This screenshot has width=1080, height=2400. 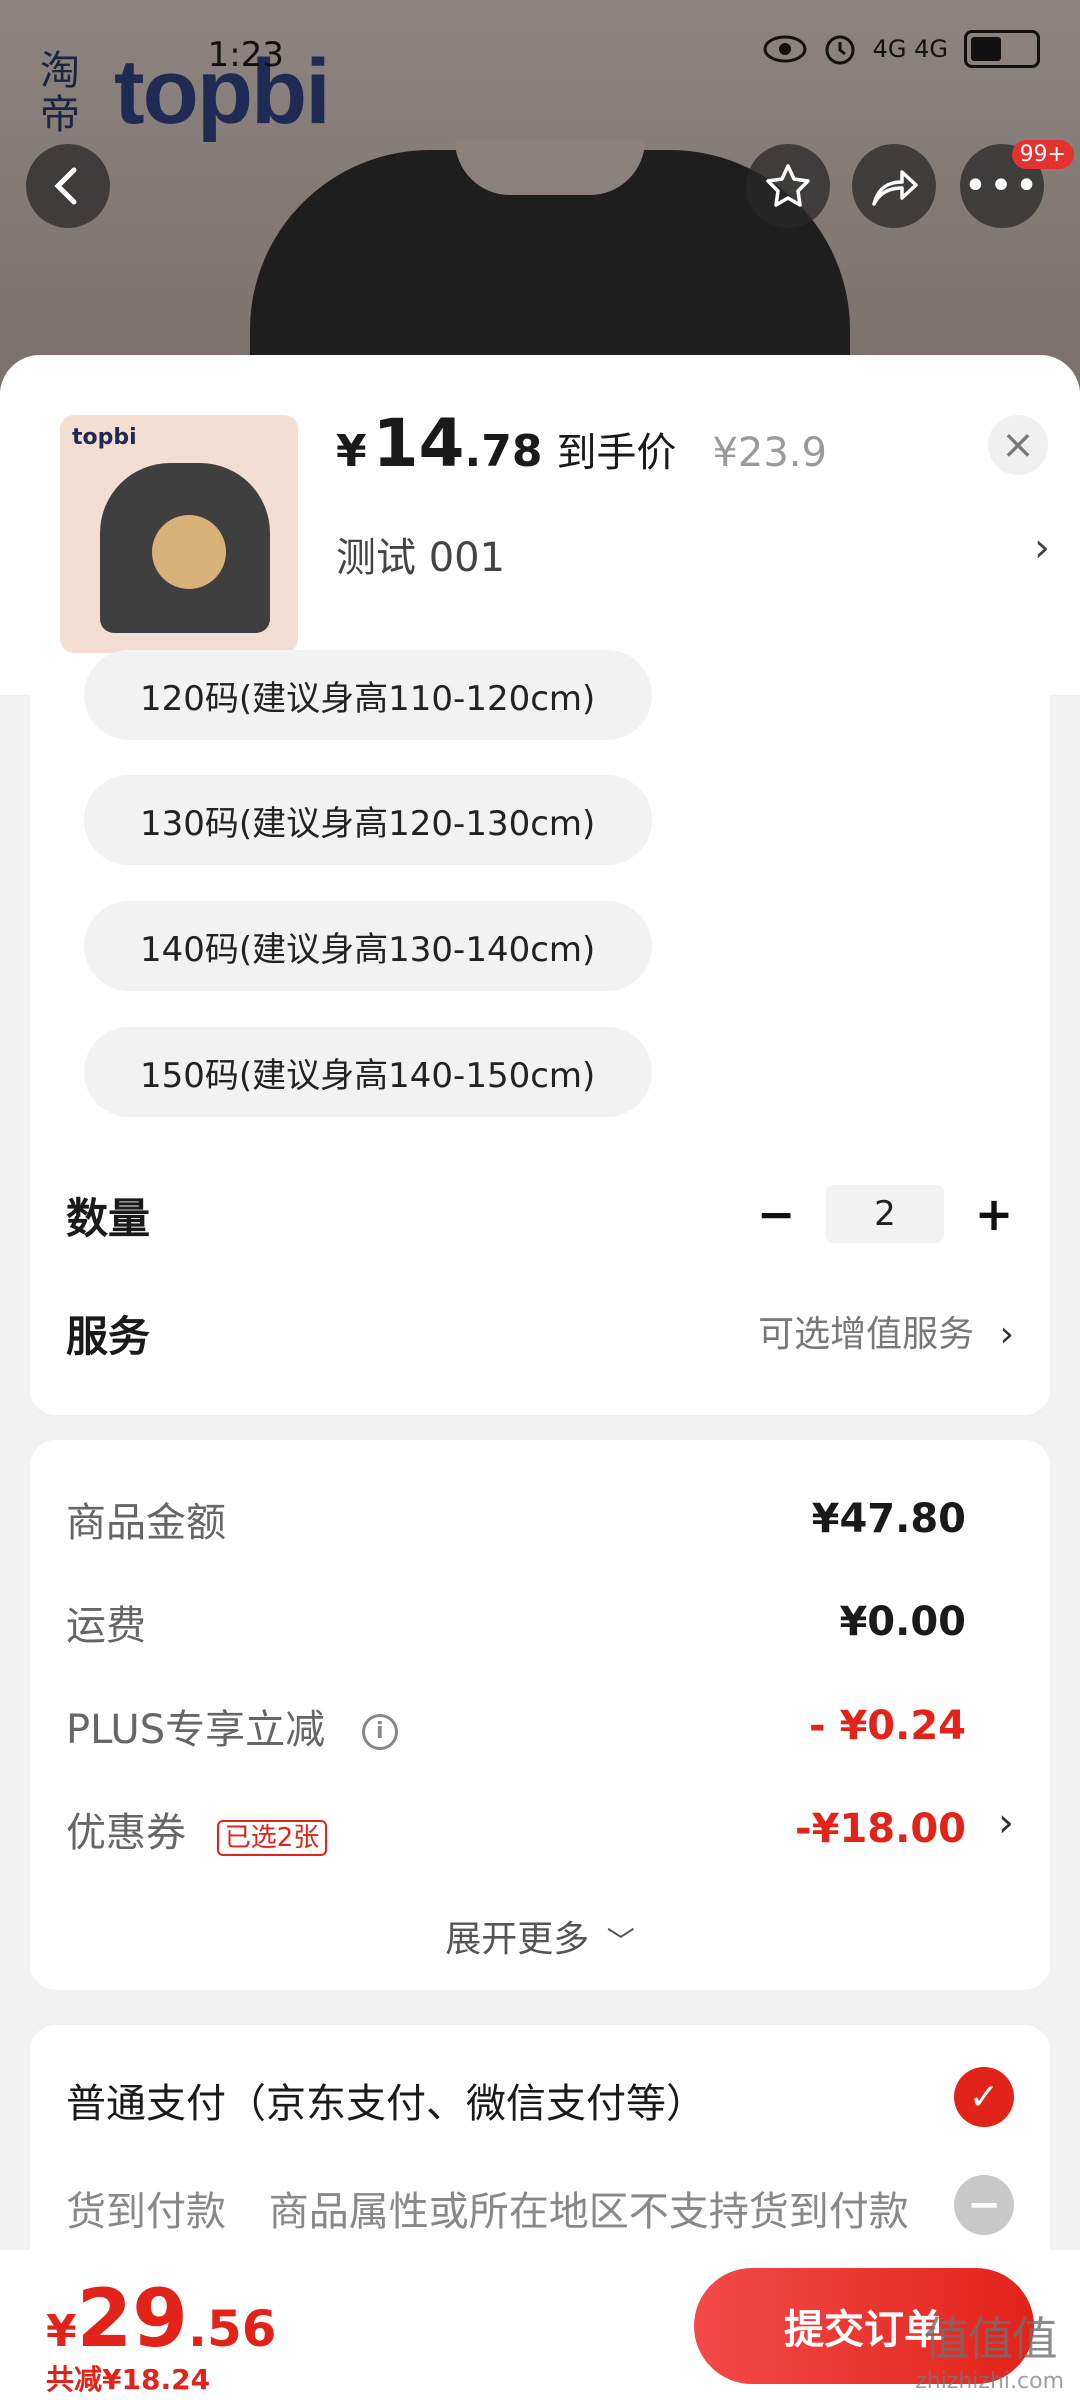 What do you see at coordinates (146, 1523) in the screenshot?
I see `goods-amount-label: 商品金额` at bounding box center [146, 1523].